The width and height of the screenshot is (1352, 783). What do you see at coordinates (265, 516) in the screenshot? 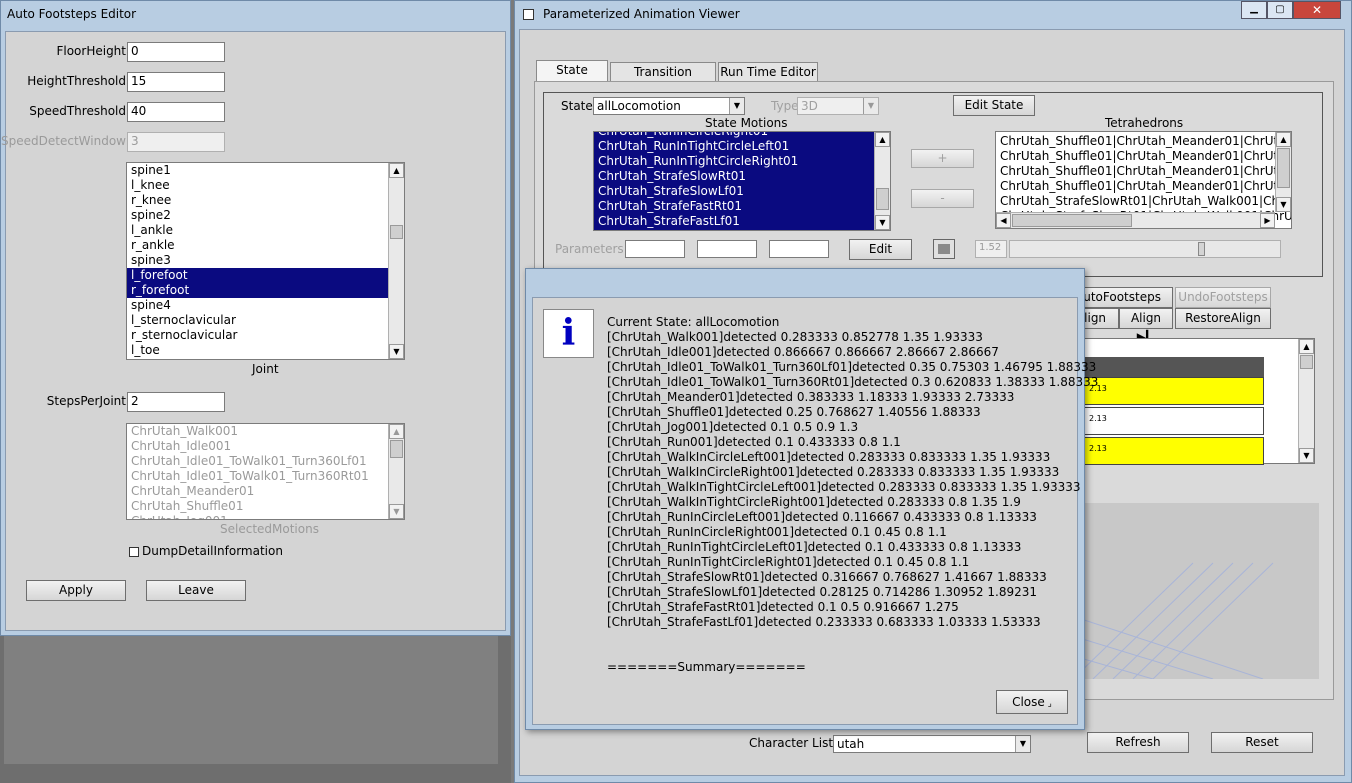
I see `list-item: ChrUtah_Jog001` at bounding box center [265, 516].